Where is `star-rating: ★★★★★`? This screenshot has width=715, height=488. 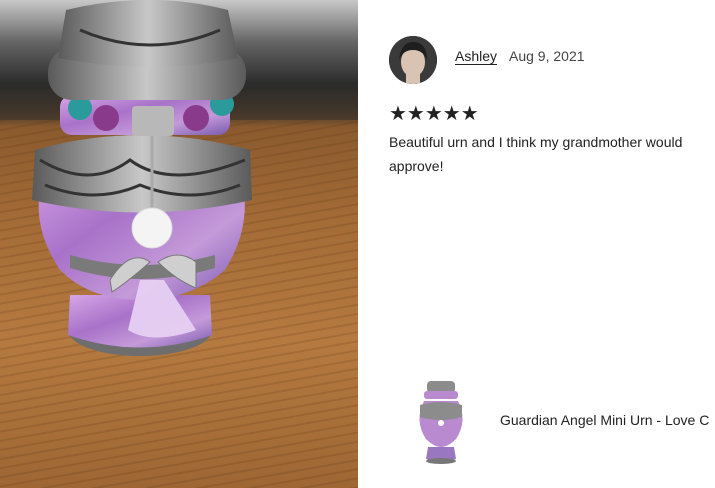
star-rating: ★★★★★ is located at coordinates (434, 113).